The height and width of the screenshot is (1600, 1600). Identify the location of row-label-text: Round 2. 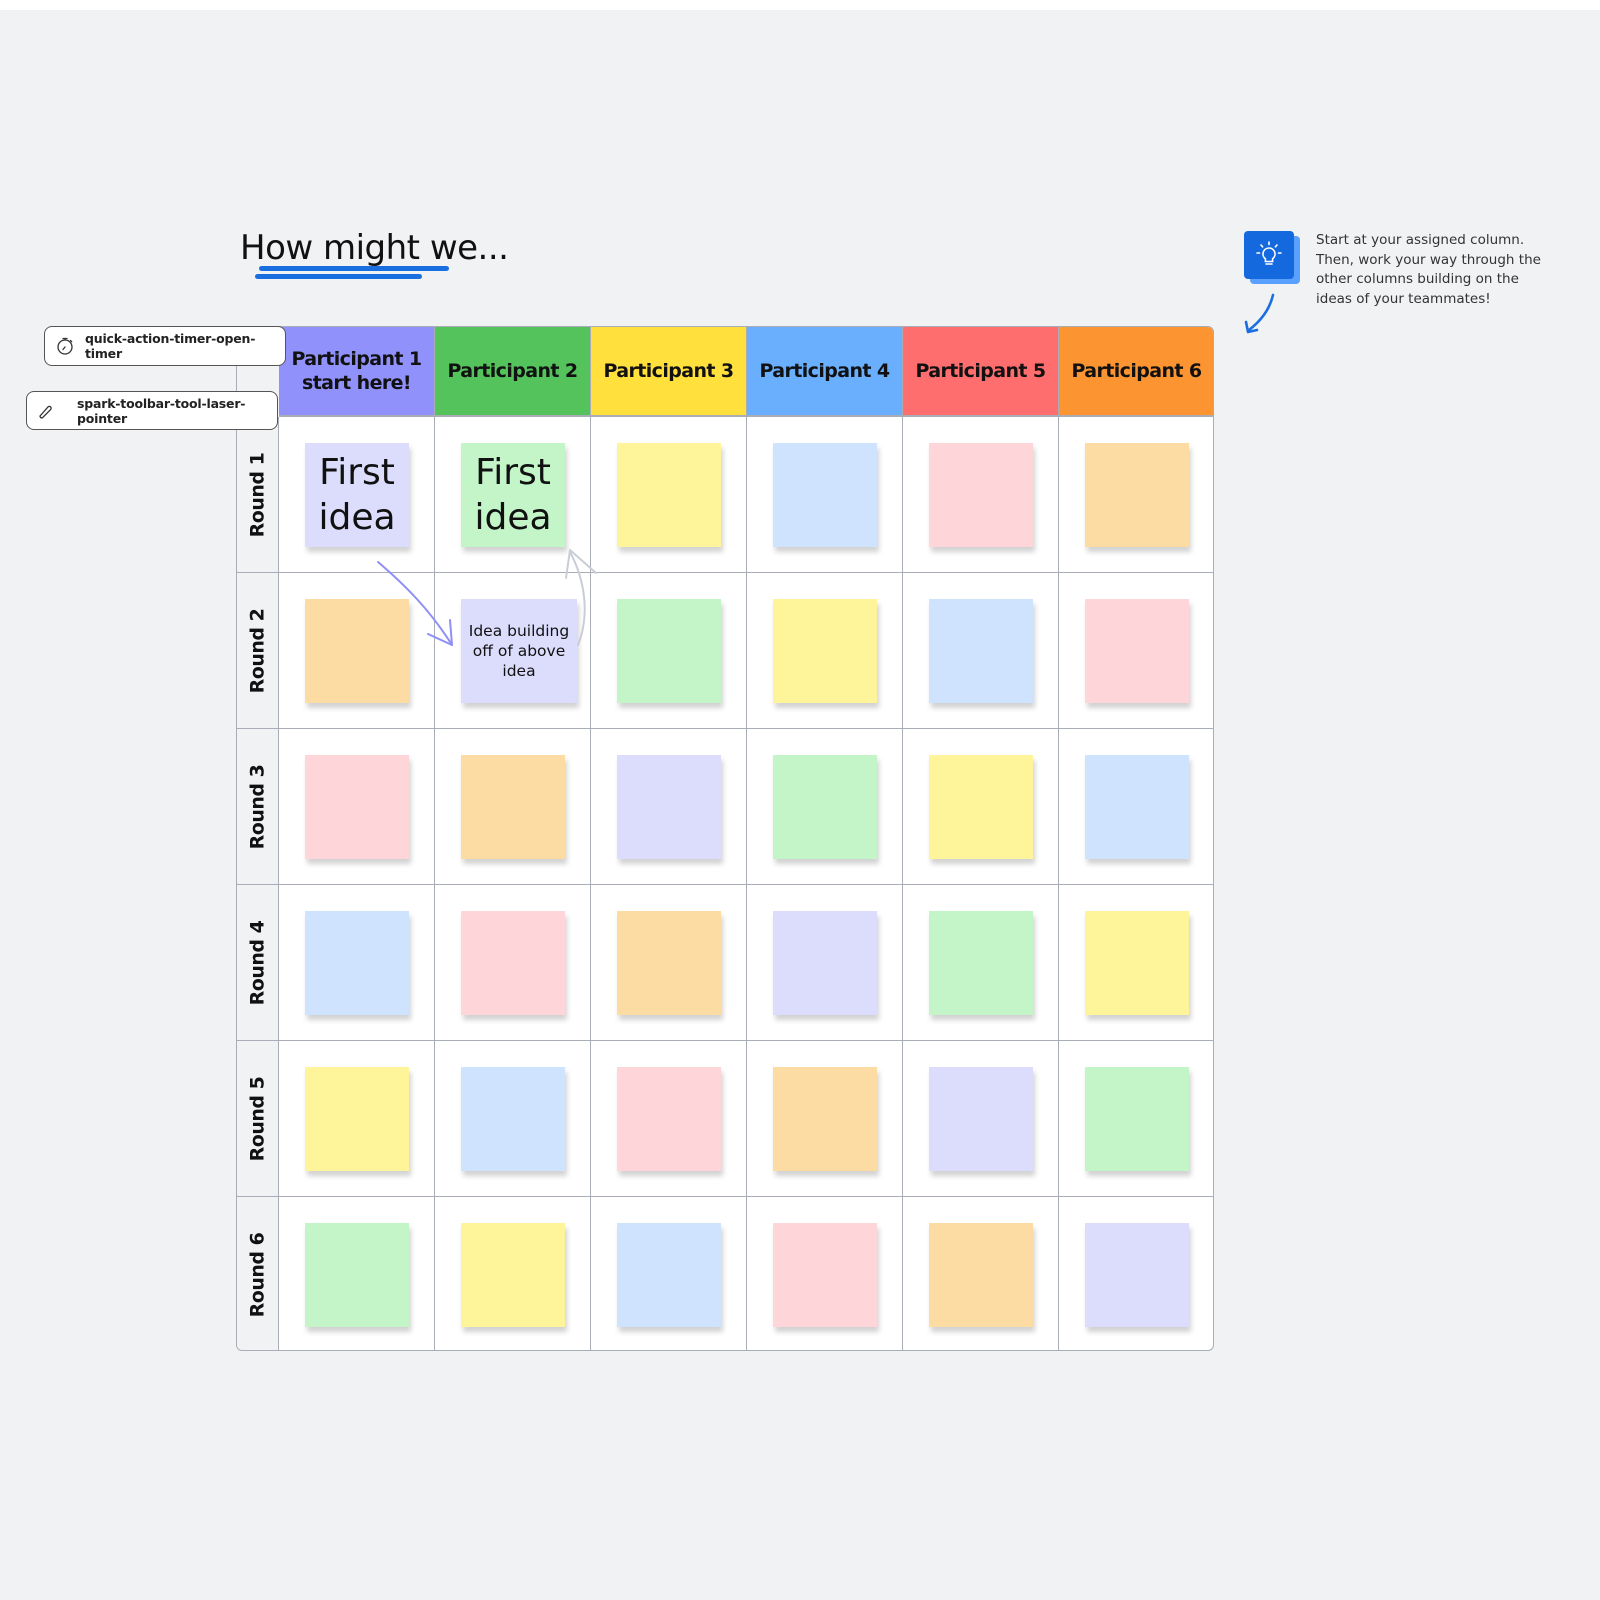
(257, 650).